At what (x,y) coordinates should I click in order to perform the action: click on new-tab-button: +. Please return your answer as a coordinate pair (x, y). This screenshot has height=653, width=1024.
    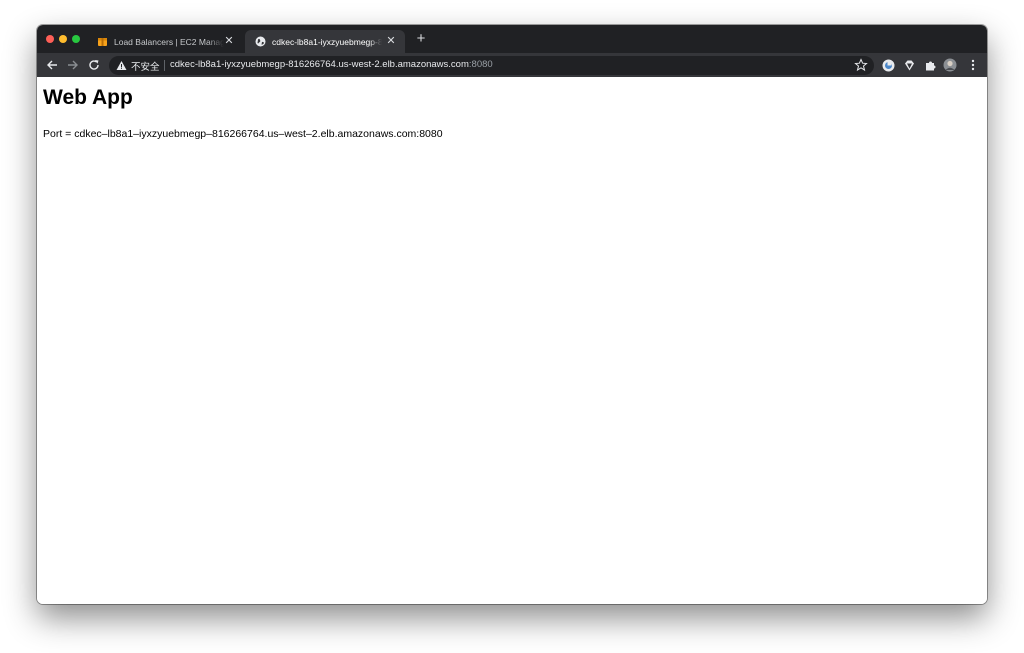
    Looking at the image, I should click on (421, 39).